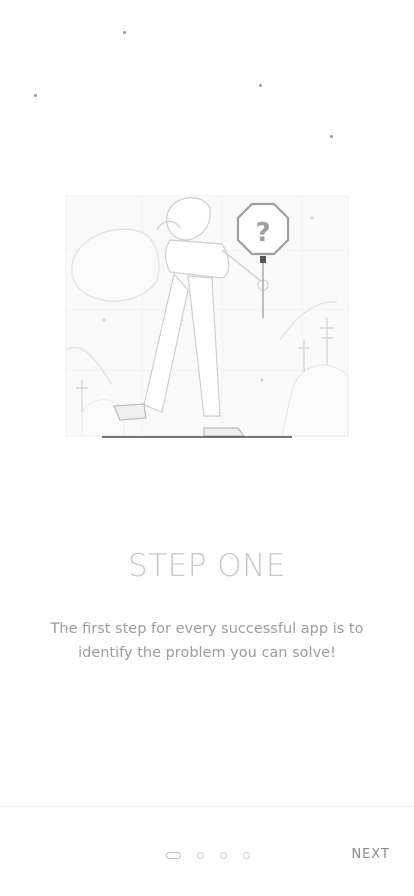 The height and width of the screenshot is (896, 414). What do you see at coordinates (207, 806) in the screenshot?
I see `footer-divider` at bounding box center [207, 806].